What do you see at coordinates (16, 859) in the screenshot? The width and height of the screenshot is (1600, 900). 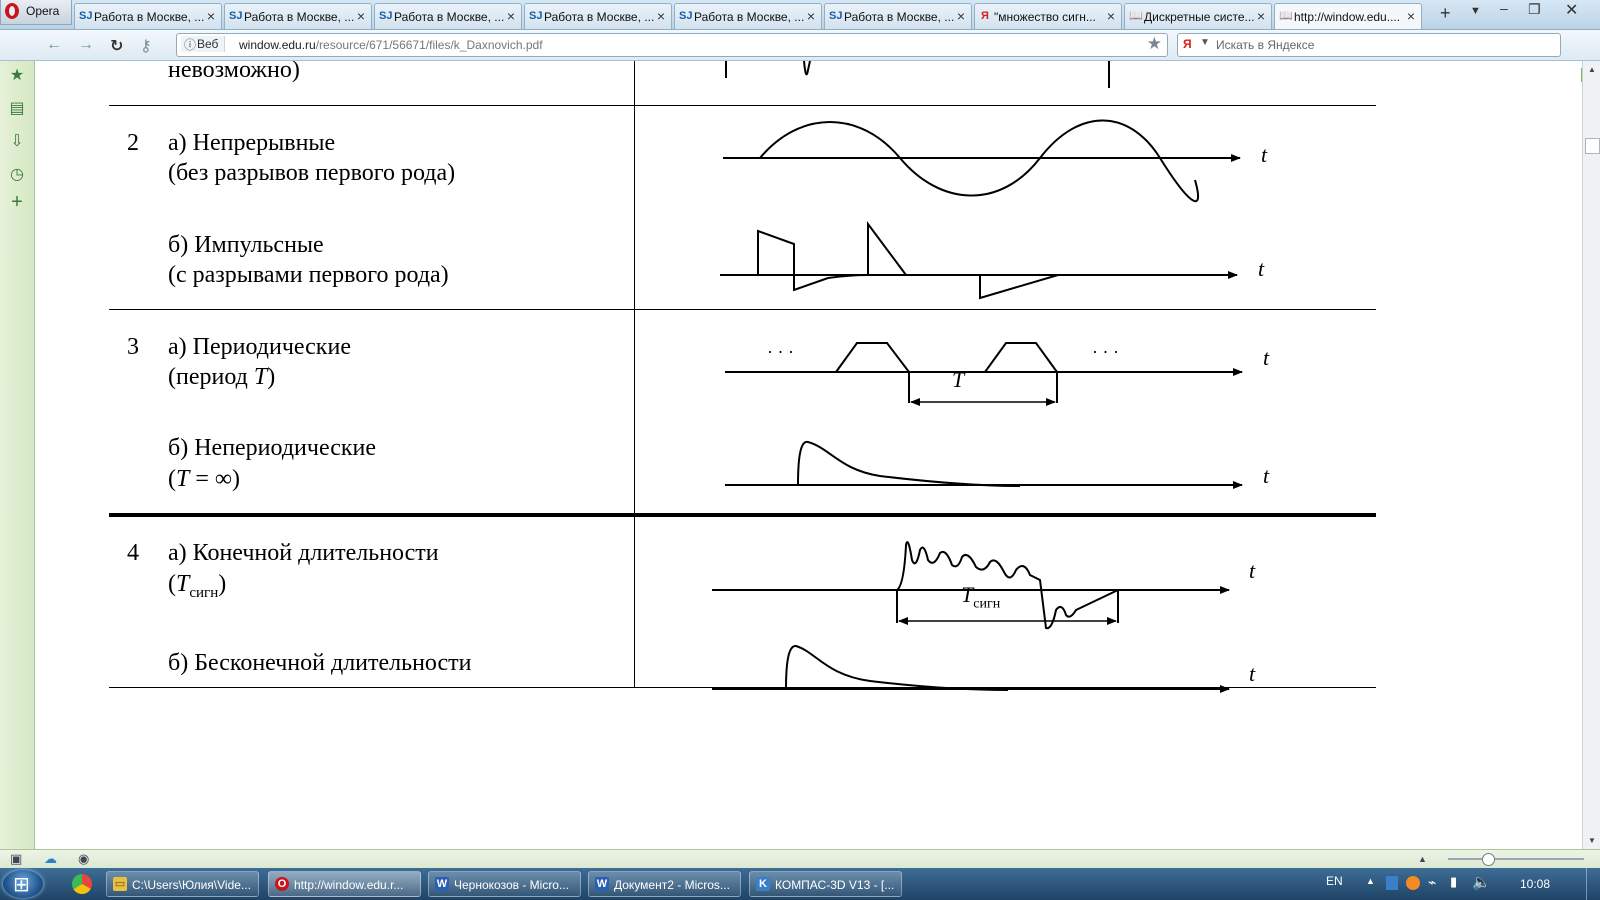 I see `panel-toggle-icon: ▣` at bounding box center [16, 859].